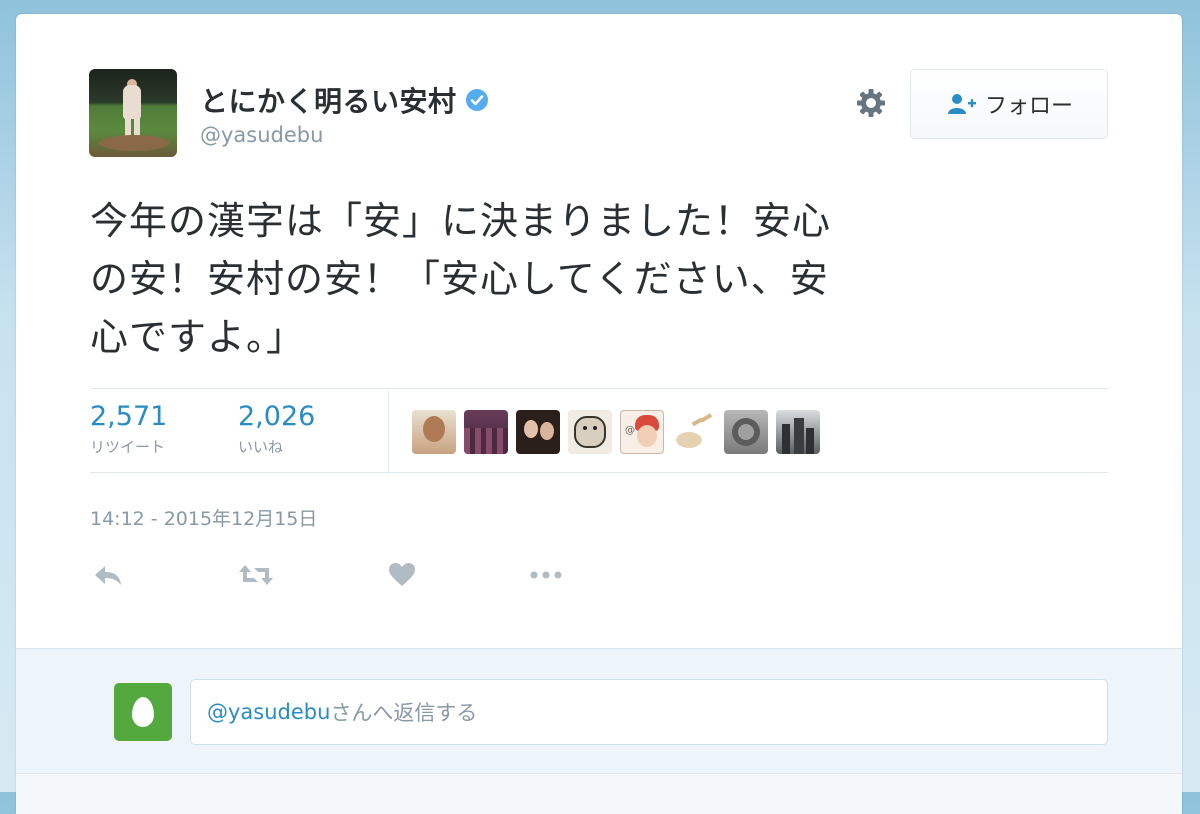  I want to click on author-display-name: とにかく明るい安村, so click(344, 100).